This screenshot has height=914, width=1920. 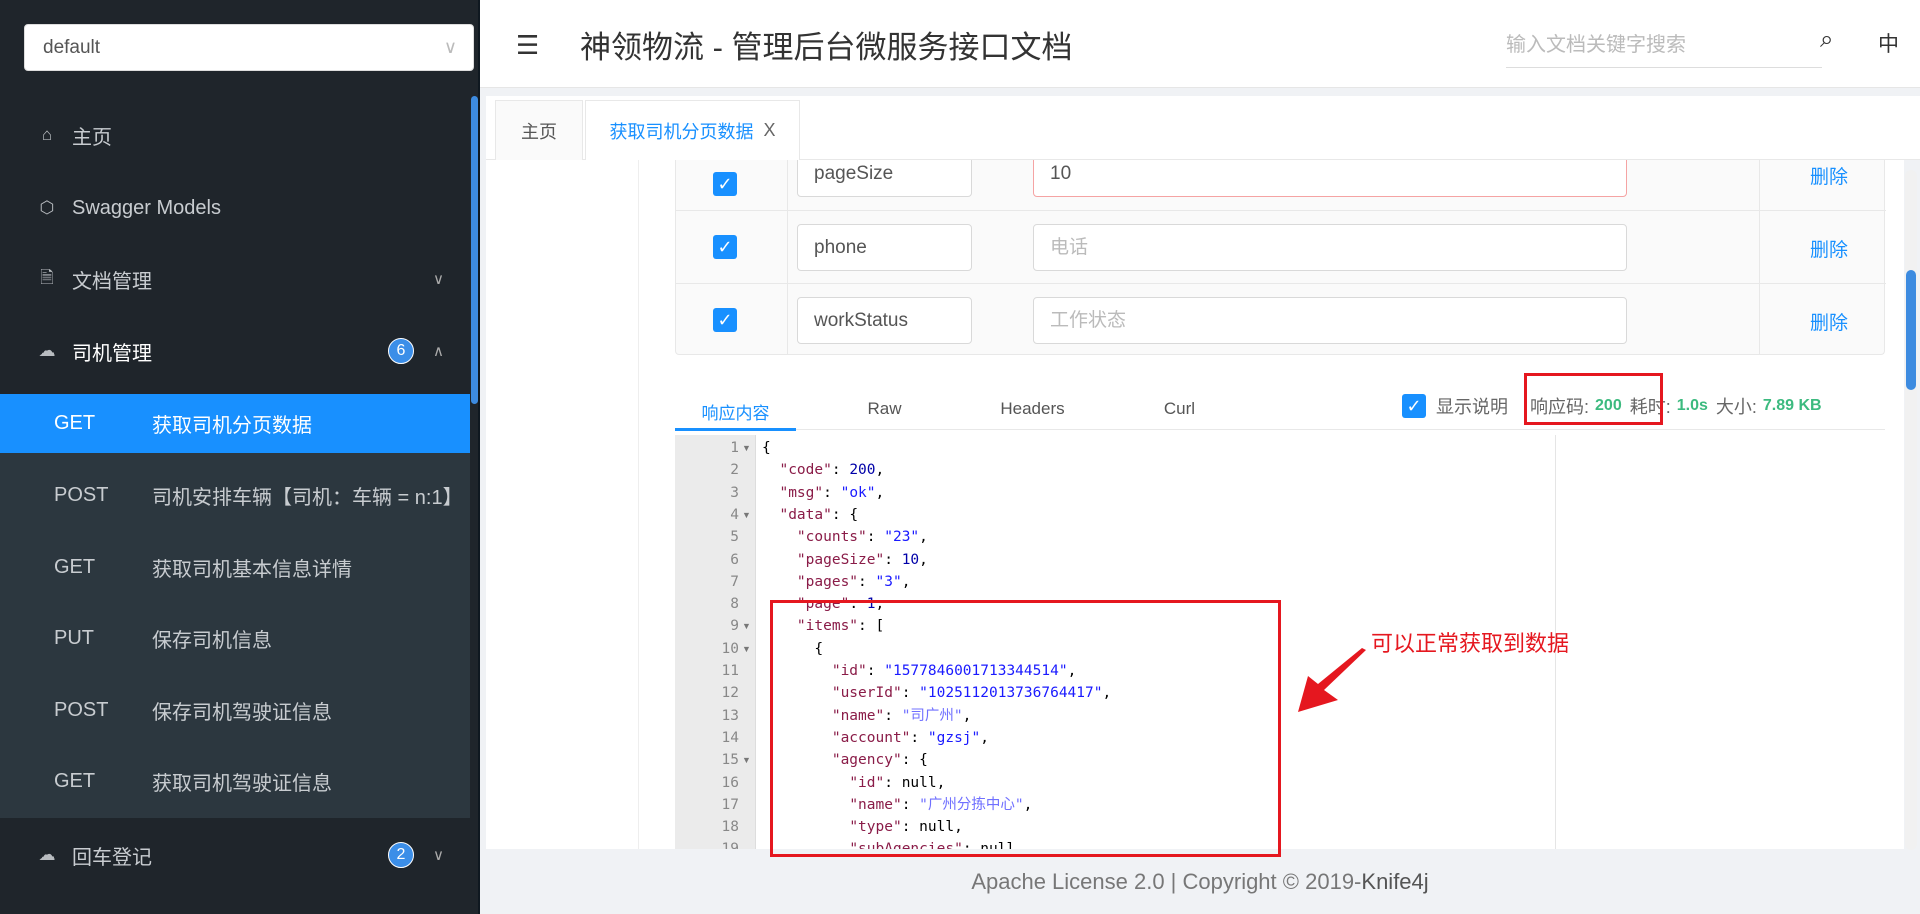 I want to click on sidebar-item-label: 主页, so click(x=92, y=137).